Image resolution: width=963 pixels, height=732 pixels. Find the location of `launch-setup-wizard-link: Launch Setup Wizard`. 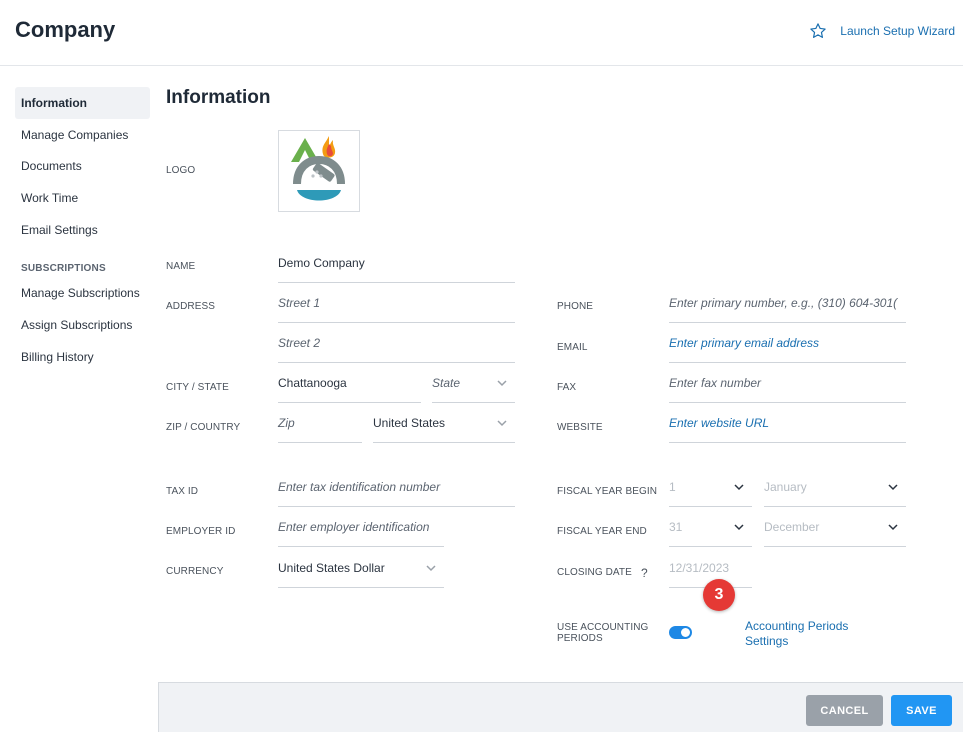

launch-setup-wizard-link: Launch Setup Wizard is located at coordinates (882, 31).